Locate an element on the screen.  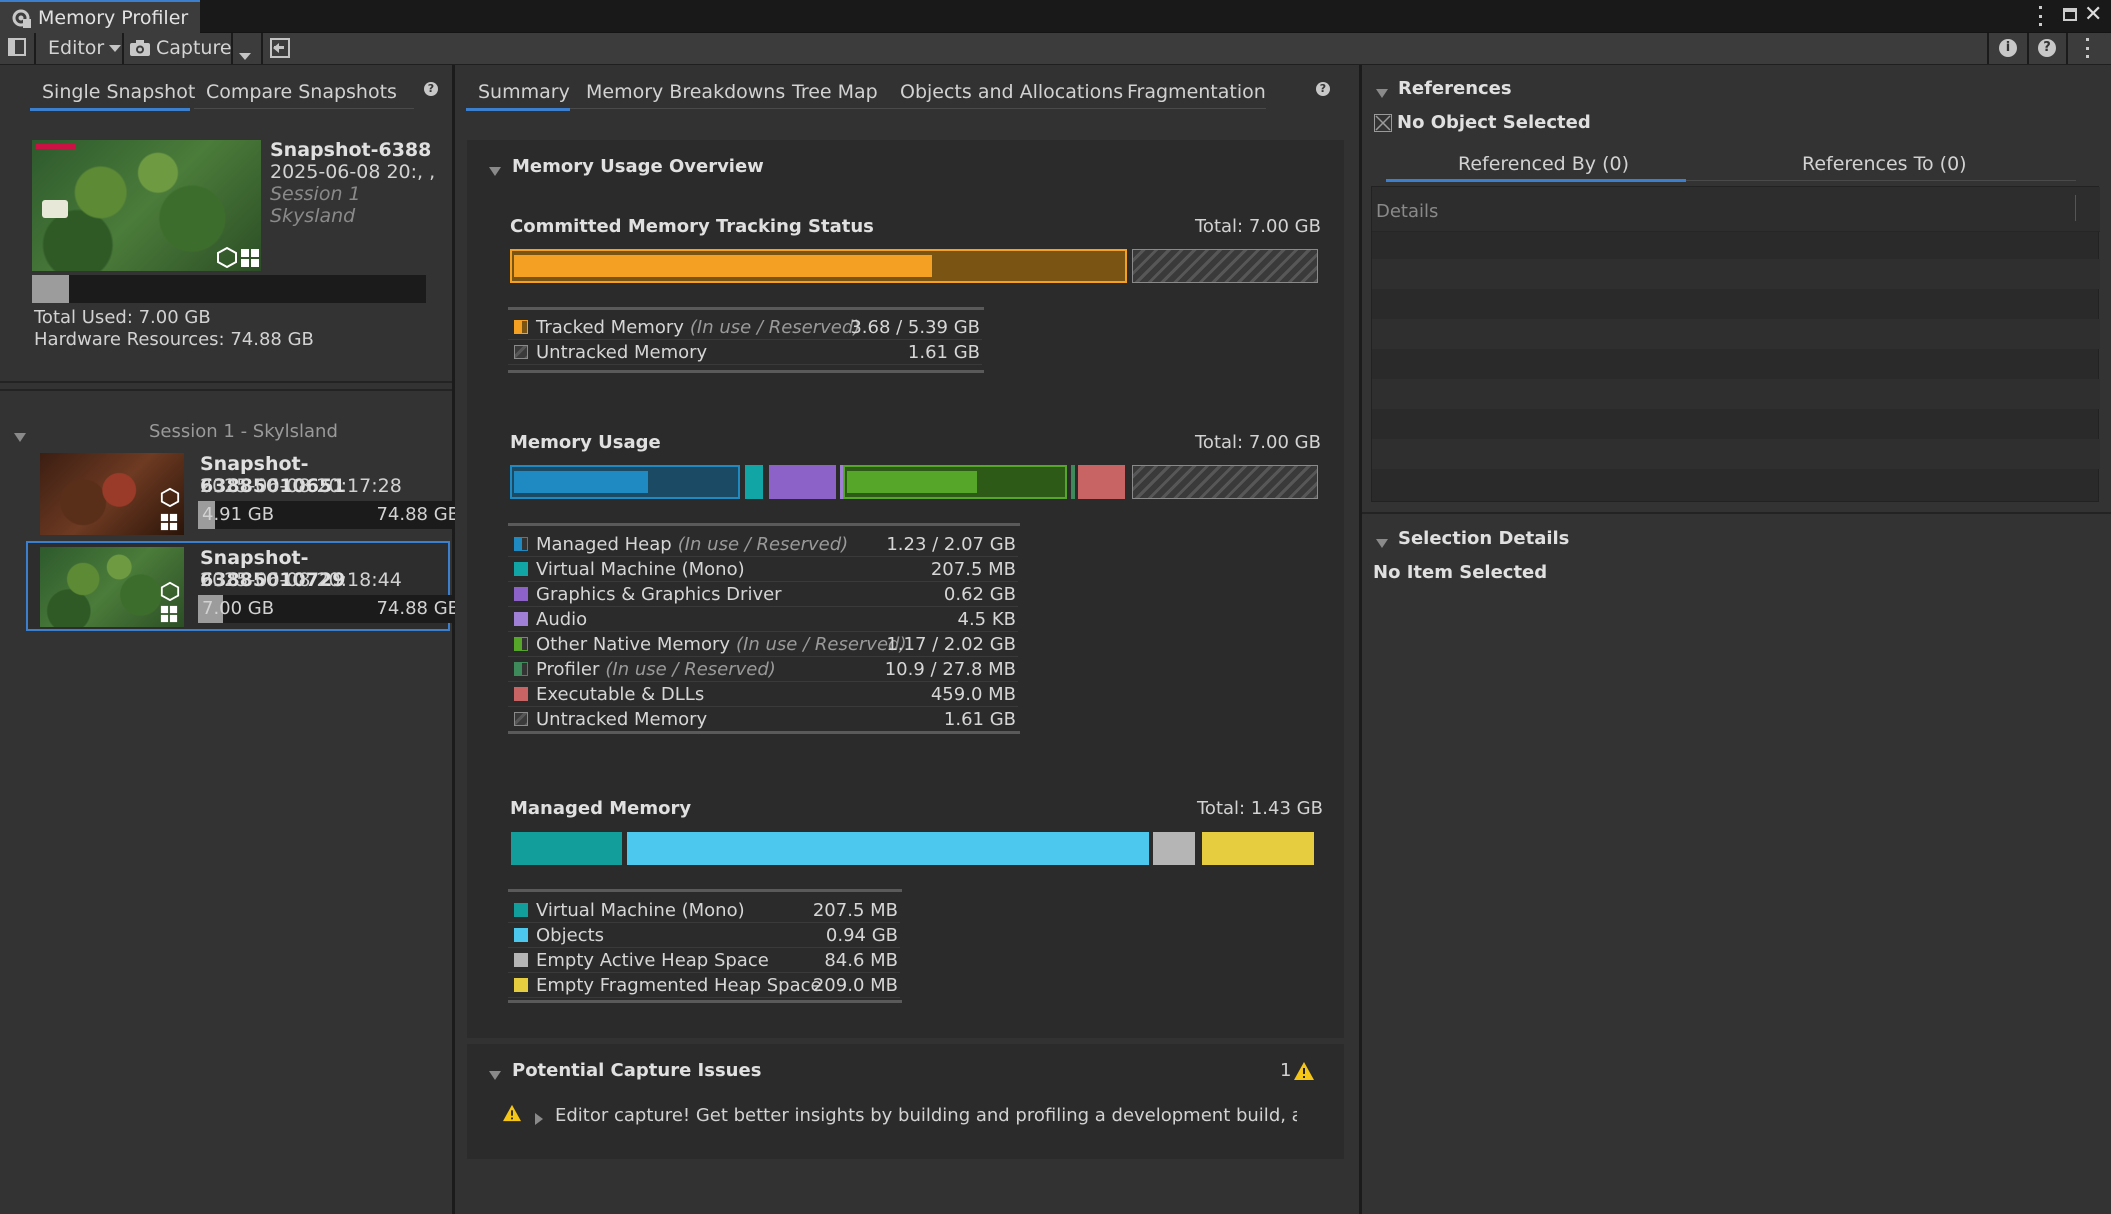
selected-snapshot-date: 2025-06-08 20:, , is located at coordinates (353, 172).